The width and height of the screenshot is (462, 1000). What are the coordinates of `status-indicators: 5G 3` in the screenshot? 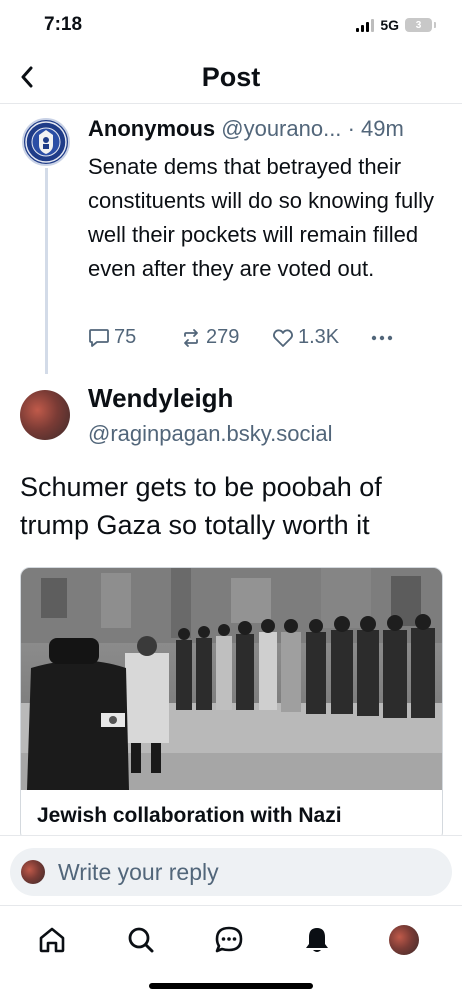 It's located at (396, 25).